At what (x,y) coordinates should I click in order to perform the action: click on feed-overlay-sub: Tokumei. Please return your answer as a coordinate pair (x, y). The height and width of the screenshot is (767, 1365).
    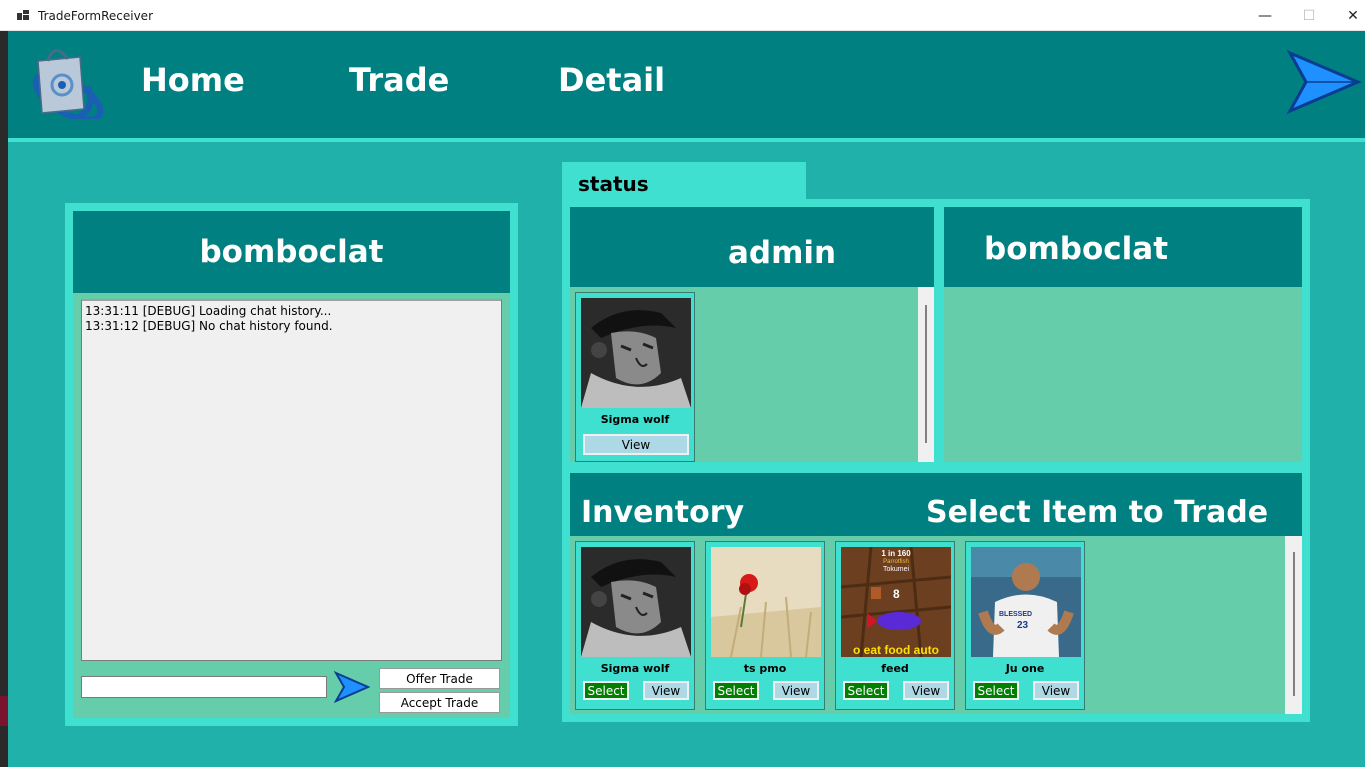
    Looking at the image, I should click on (896, 569).